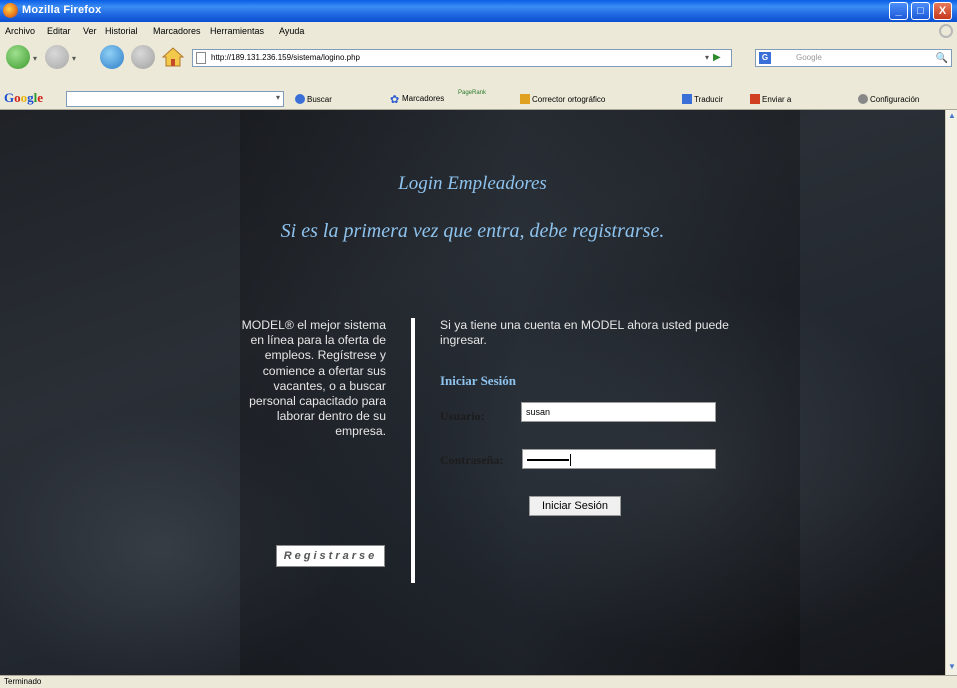 This screenshot has height=688, width=957. What do you see at coordinates (472, 183) in the screenshot?
I see `page-title: Login Empleadores` at bounding box center [472, 183].